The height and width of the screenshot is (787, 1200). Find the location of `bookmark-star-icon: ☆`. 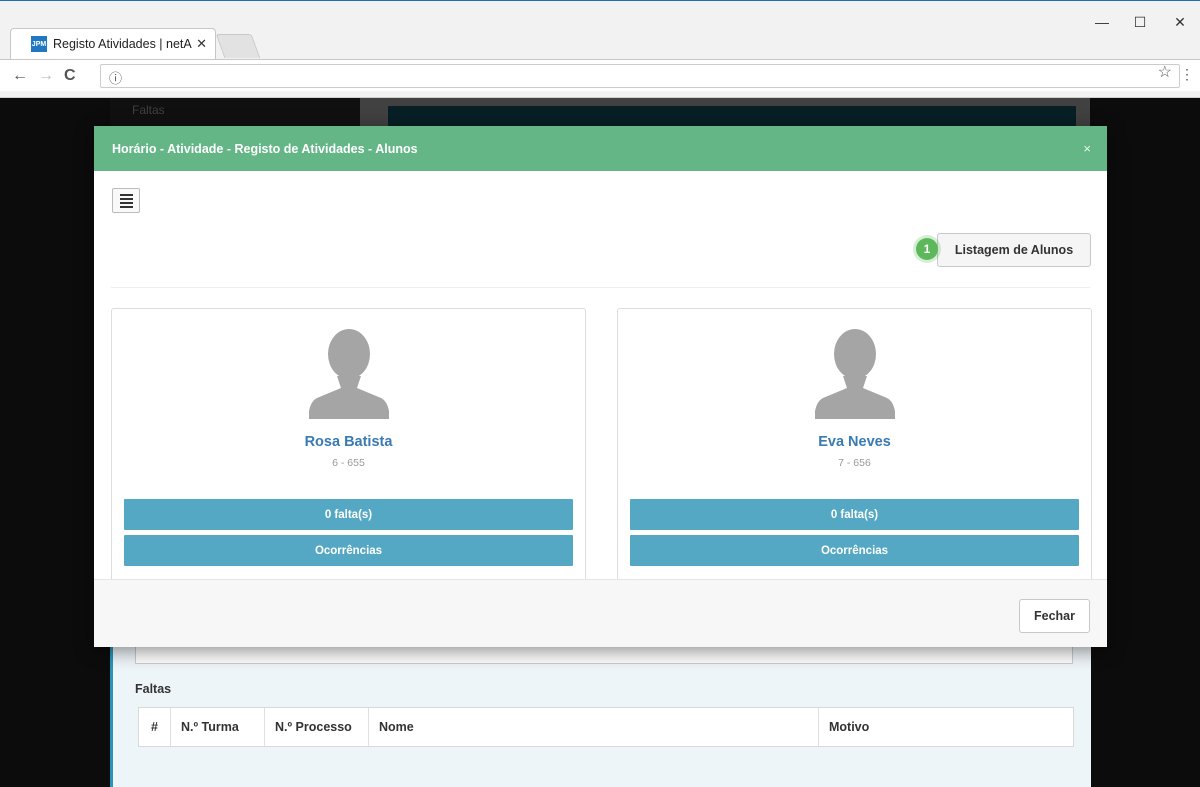

bookmark-star-icon: ☆ is located at coordinates (1165, 72).